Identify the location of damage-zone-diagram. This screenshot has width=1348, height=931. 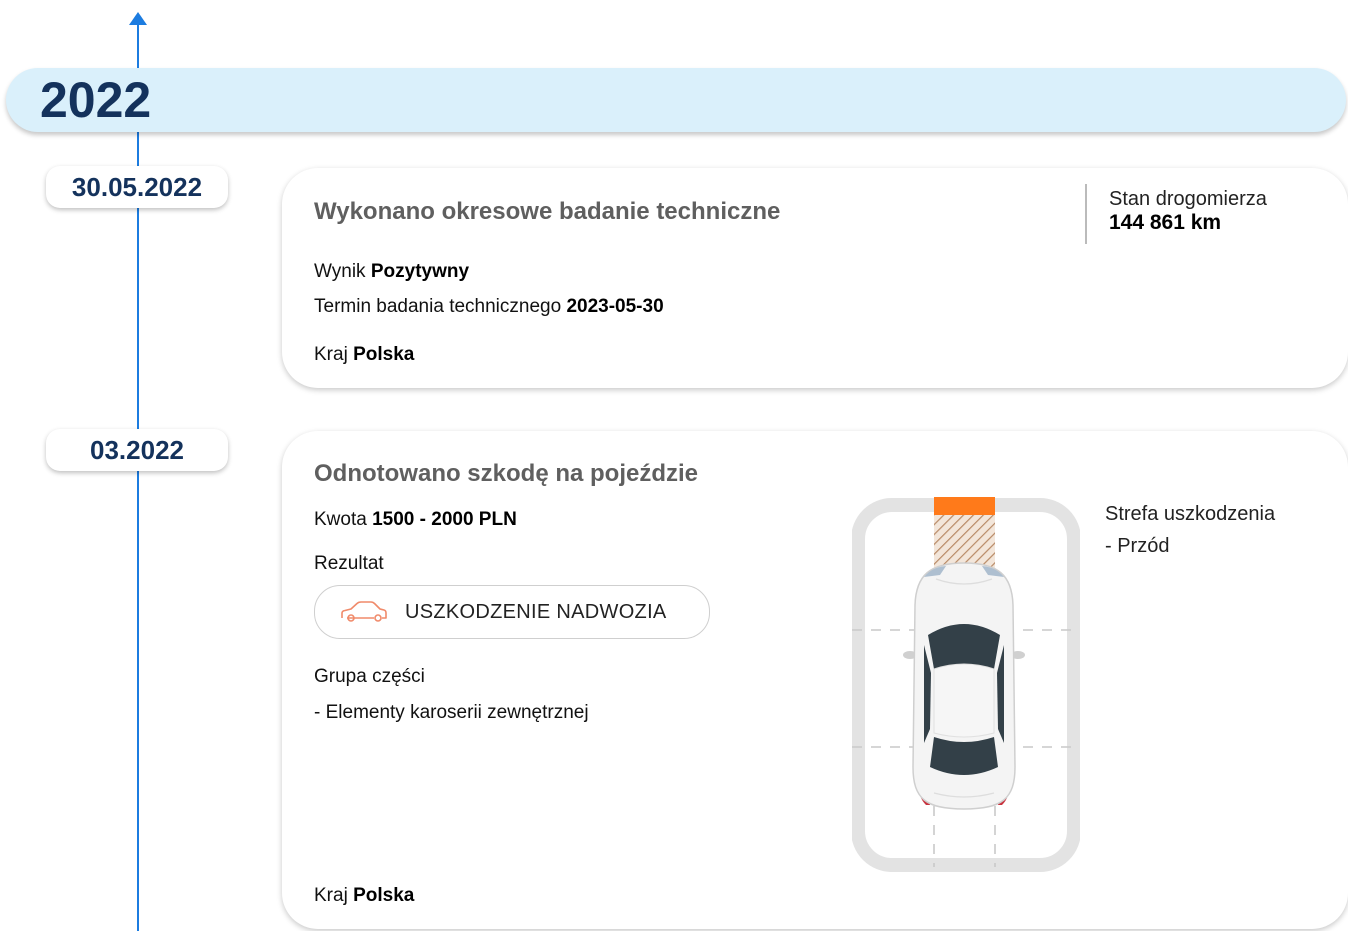
(966, 687).